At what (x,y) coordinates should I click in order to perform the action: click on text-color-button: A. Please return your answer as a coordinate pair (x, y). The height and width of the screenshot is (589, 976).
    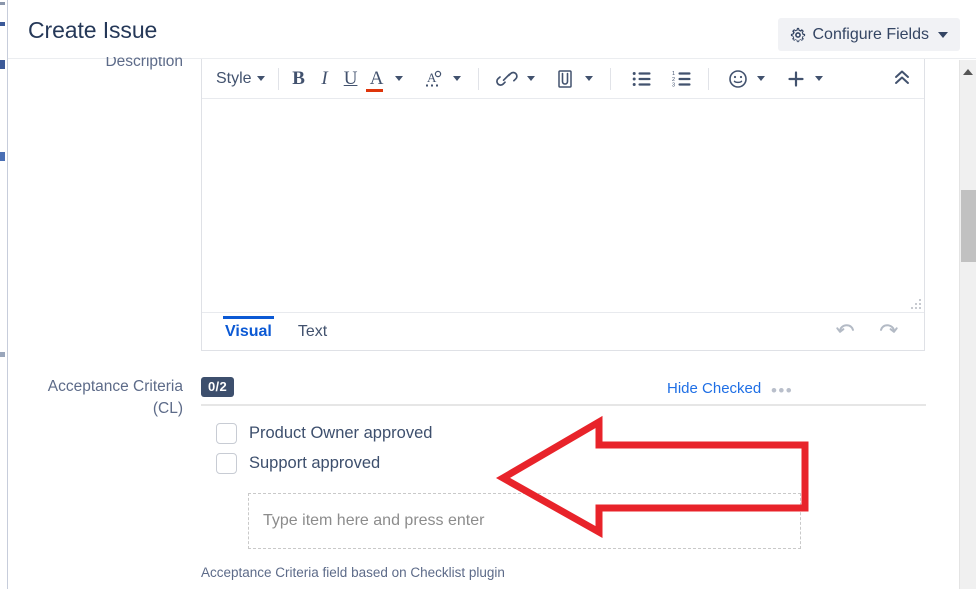
    Looking at the image, I should click on (377, 79).